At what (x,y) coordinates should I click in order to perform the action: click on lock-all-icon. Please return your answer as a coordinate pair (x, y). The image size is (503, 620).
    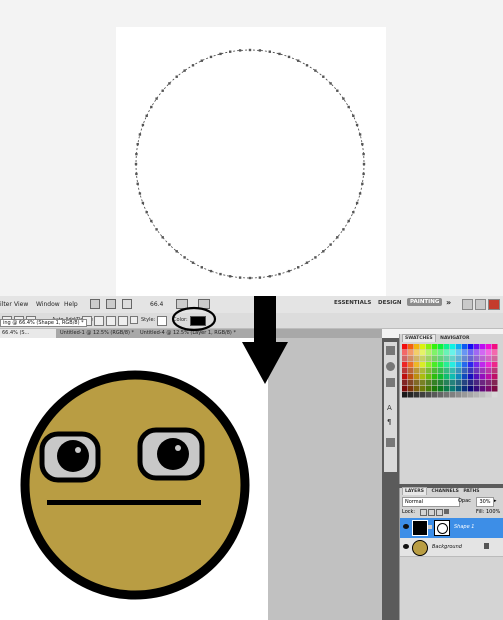
    Looking at the image, I should click on (446, 511).